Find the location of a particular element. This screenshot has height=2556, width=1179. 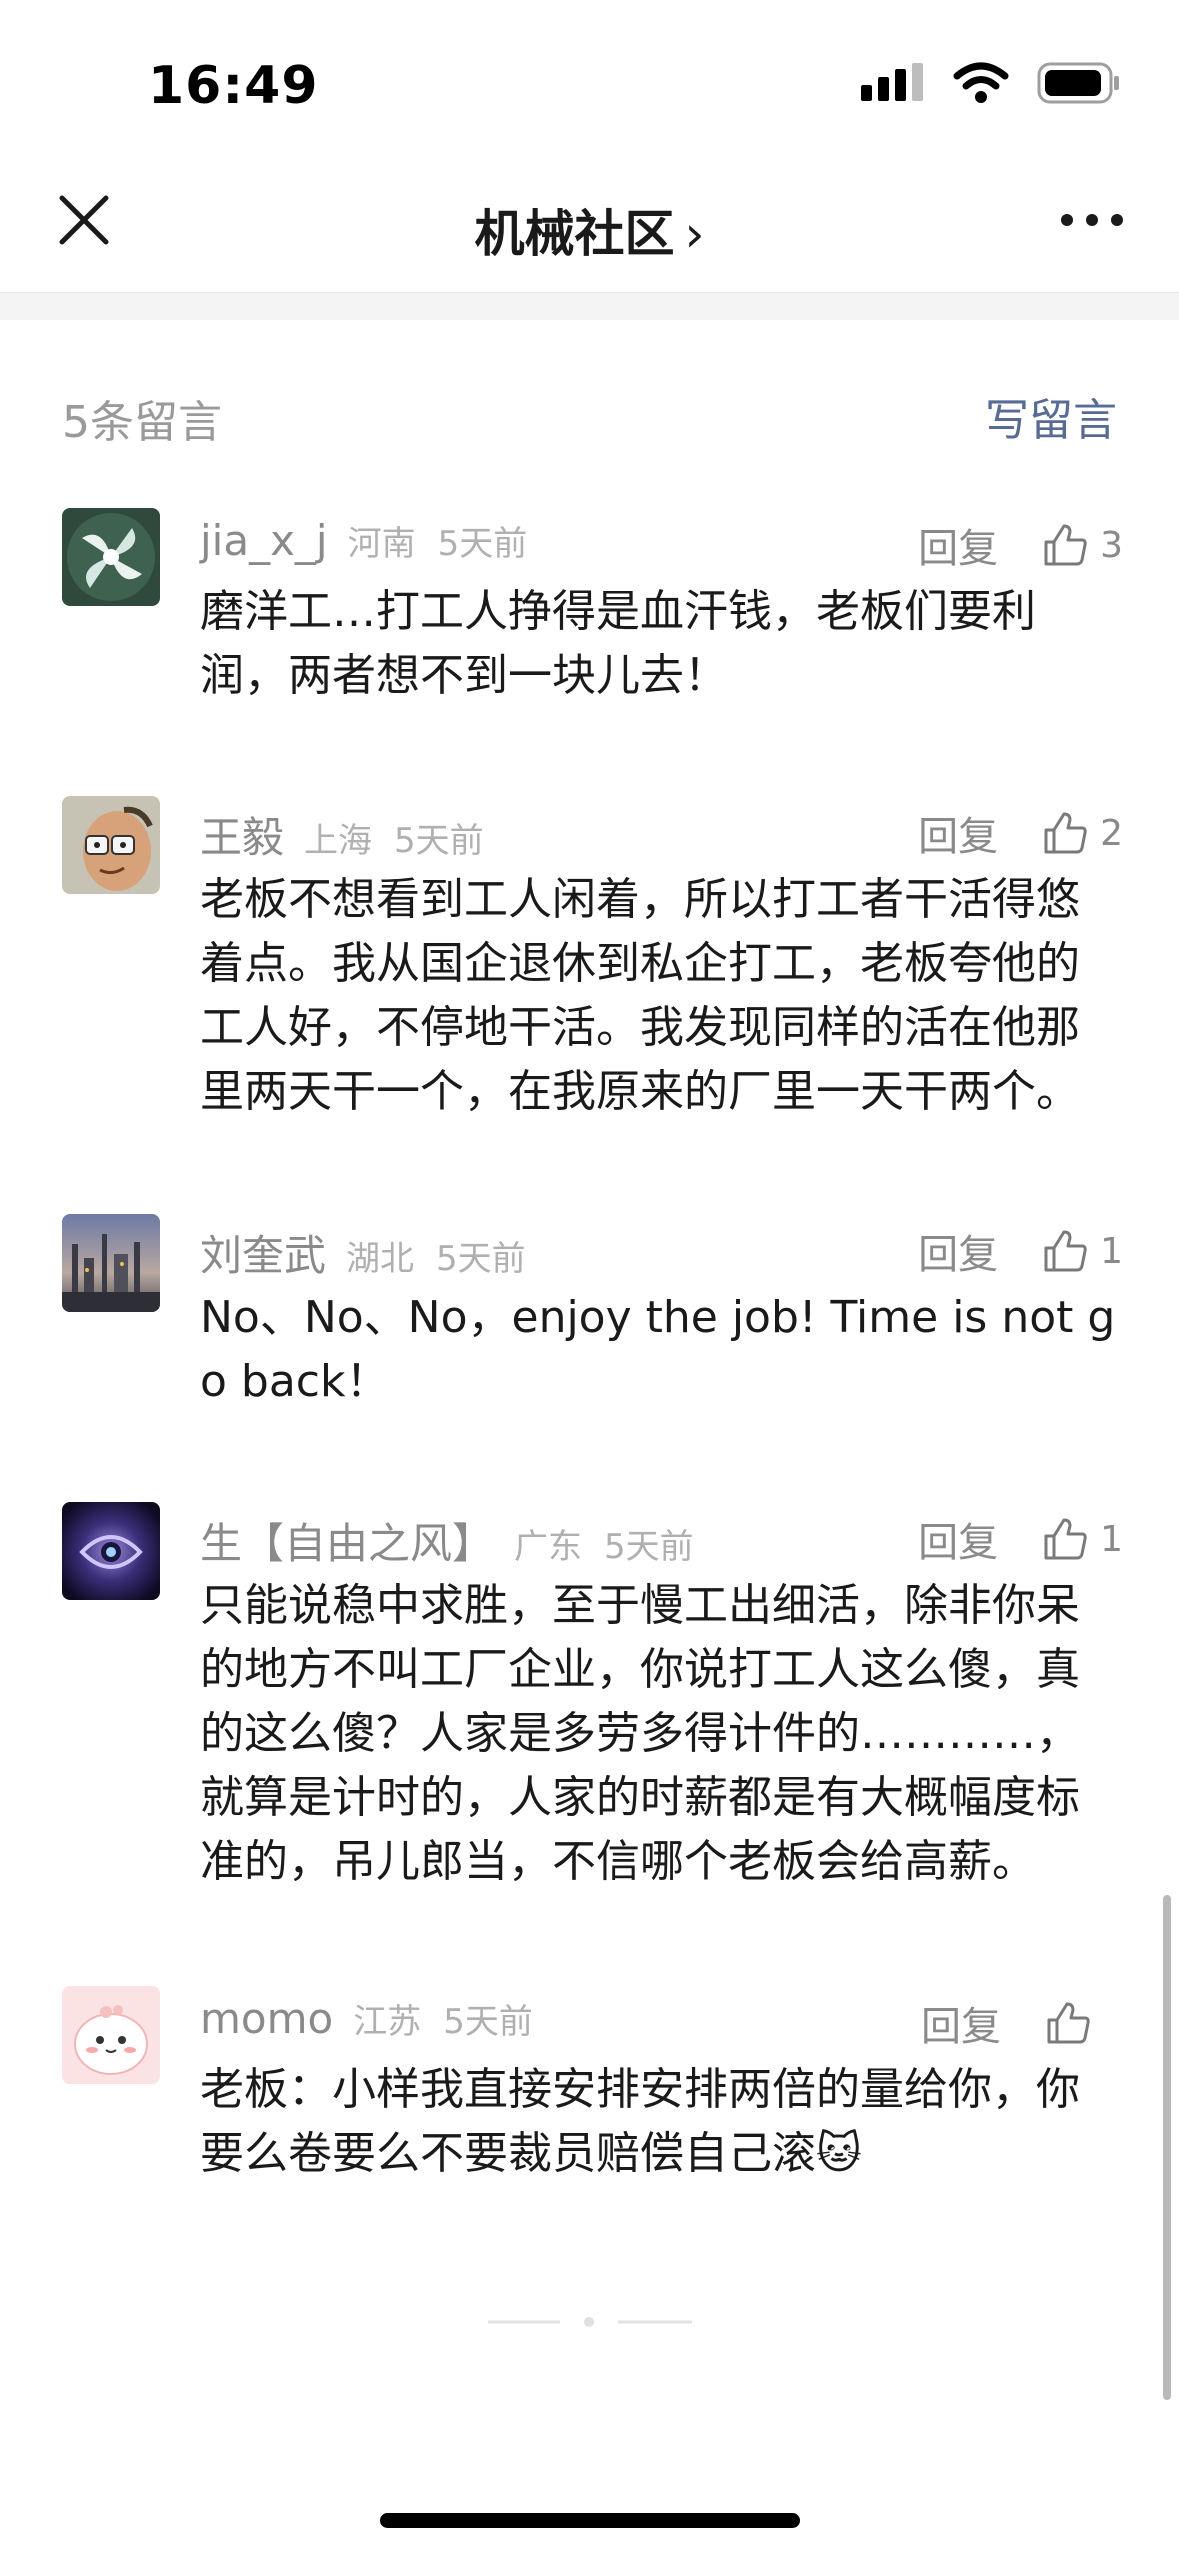

nav-bar: 机械社区 › is located at coordinates (589, 221).